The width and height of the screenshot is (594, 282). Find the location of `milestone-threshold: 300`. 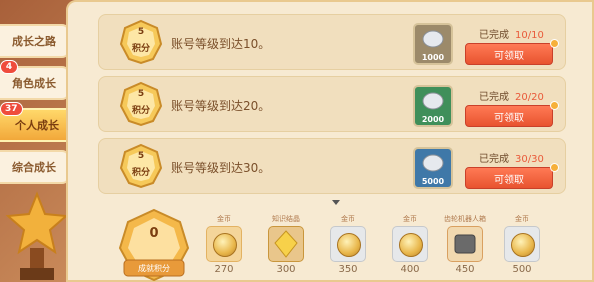

milestone-threshold: 300 is located at coordinates (286, 269).